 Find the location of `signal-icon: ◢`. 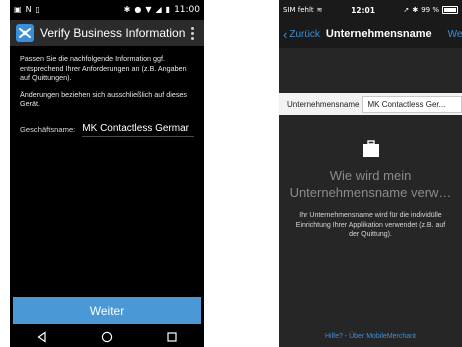

signal-icon: ◢ is located at coordinates (158, 9).